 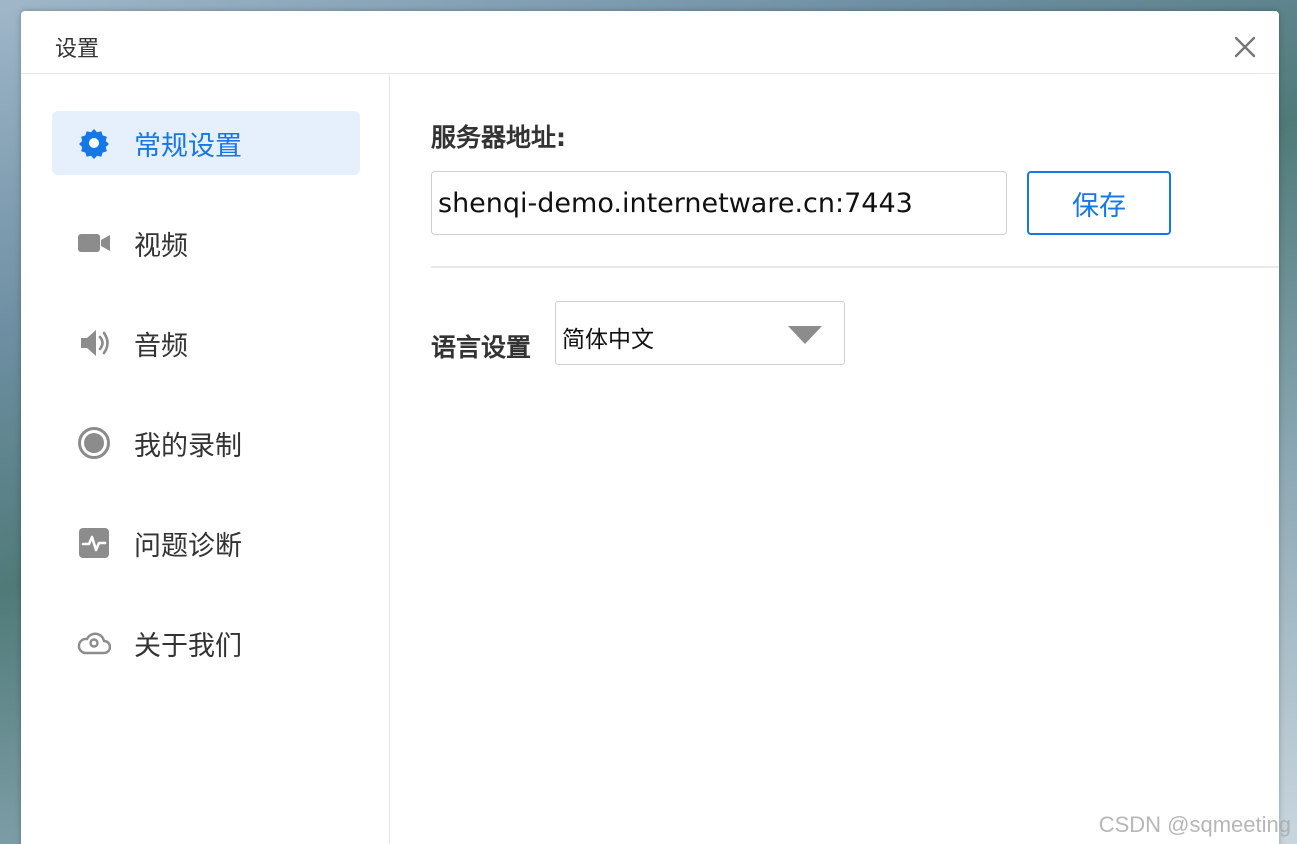 What do you see at coordinates (1194, 824) in the screenshot?
I see `watermark: CSDN @sqmeeting` at bounding box center [1194, 824].